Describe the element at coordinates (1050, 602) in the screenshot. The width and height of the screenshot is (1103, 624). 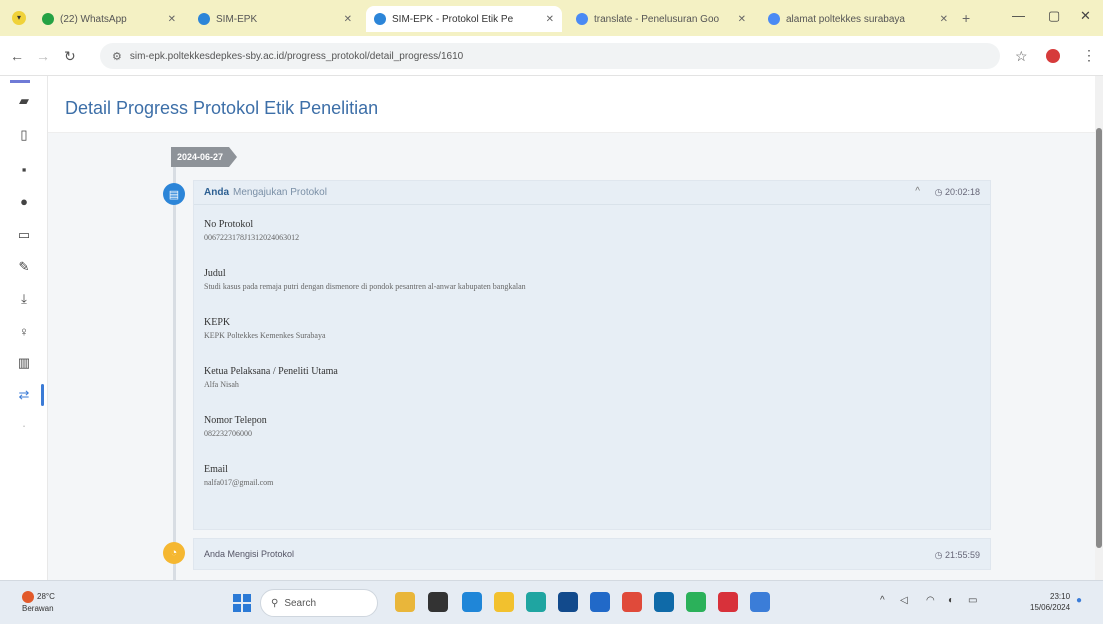
I see `taskbar-clock: 23:10 15/06/2024` at that location.